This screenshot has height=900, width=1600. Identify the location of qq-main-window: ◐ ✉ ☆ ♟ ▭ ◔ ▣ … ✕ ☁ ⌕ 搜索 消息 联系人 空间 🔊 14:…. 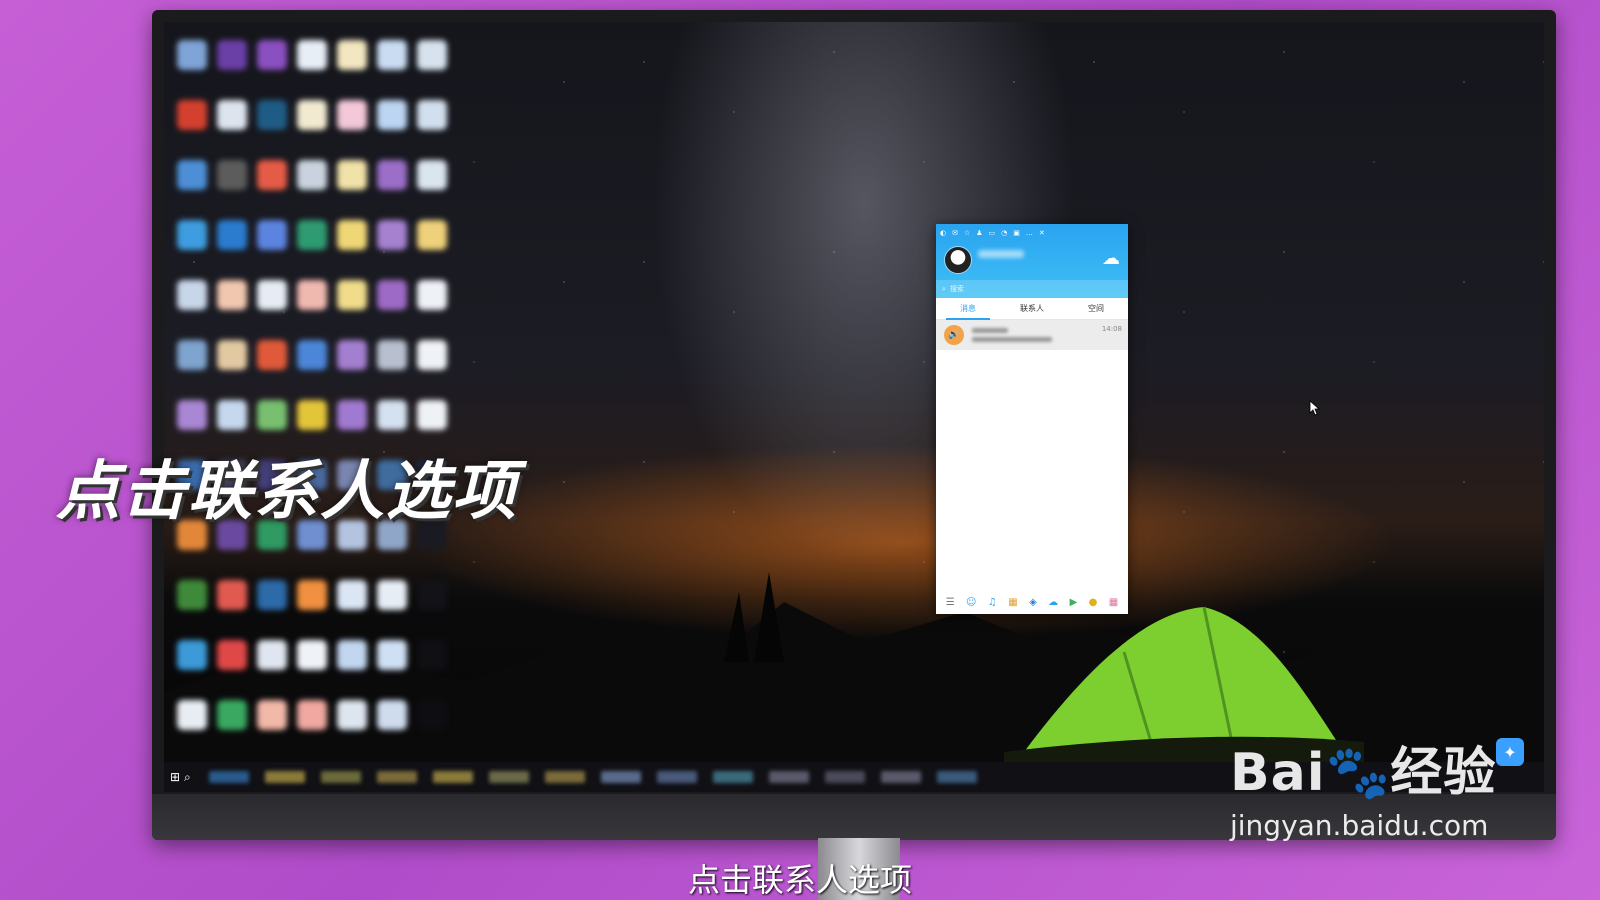
(1032, 419).